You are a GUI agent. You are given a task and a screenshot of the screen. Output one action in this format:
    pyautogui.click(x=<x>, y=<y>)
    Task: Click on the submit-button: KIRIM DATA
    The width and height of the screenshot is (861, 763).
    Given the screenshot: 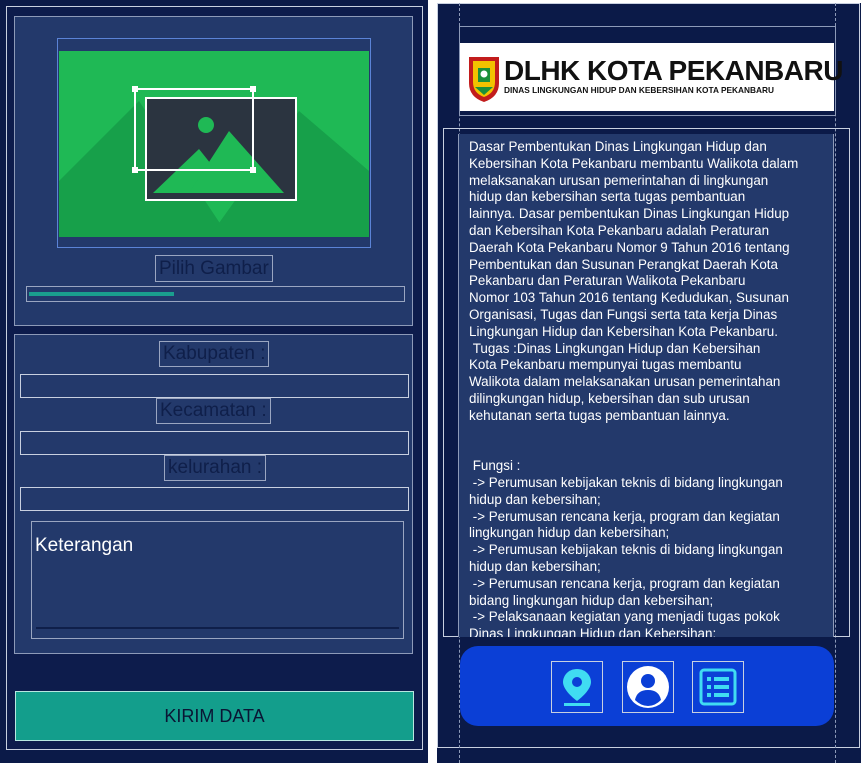 What is the action you would take?
    pyautogui.click(x=214, y=716)
    